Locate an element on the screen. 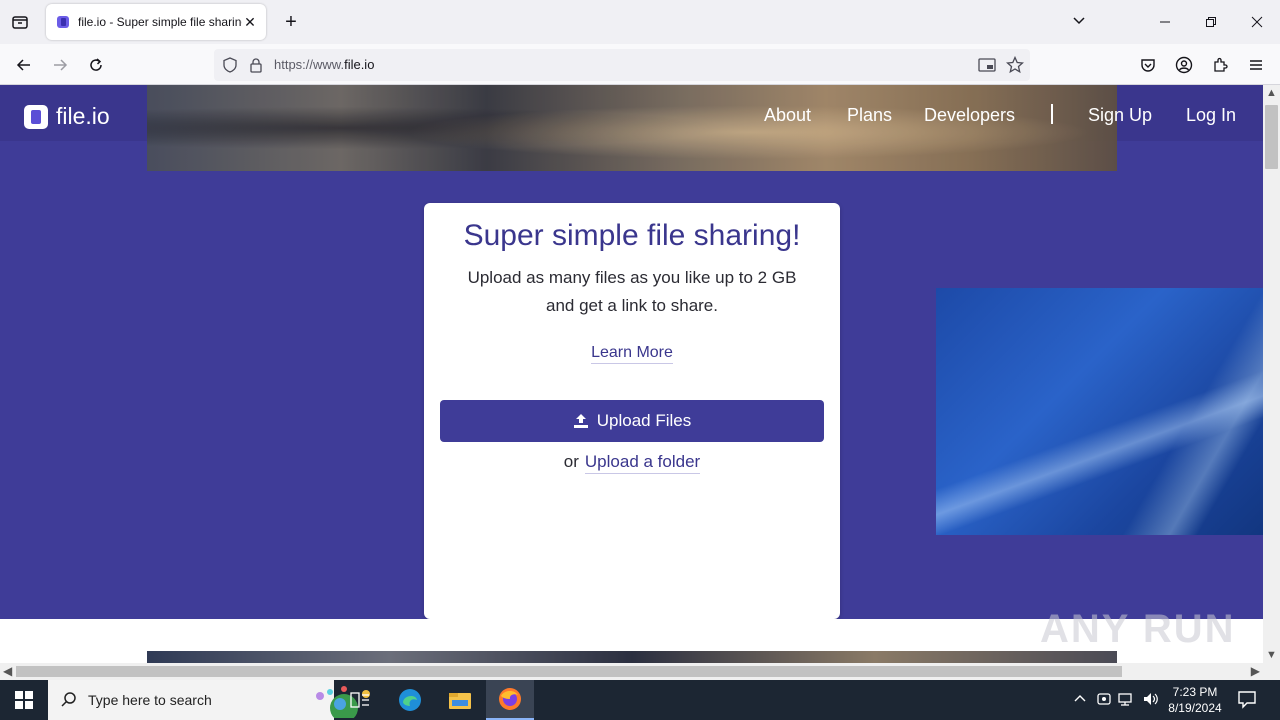  upload-files-button: Upload Files is located at coordinates (632, 421).